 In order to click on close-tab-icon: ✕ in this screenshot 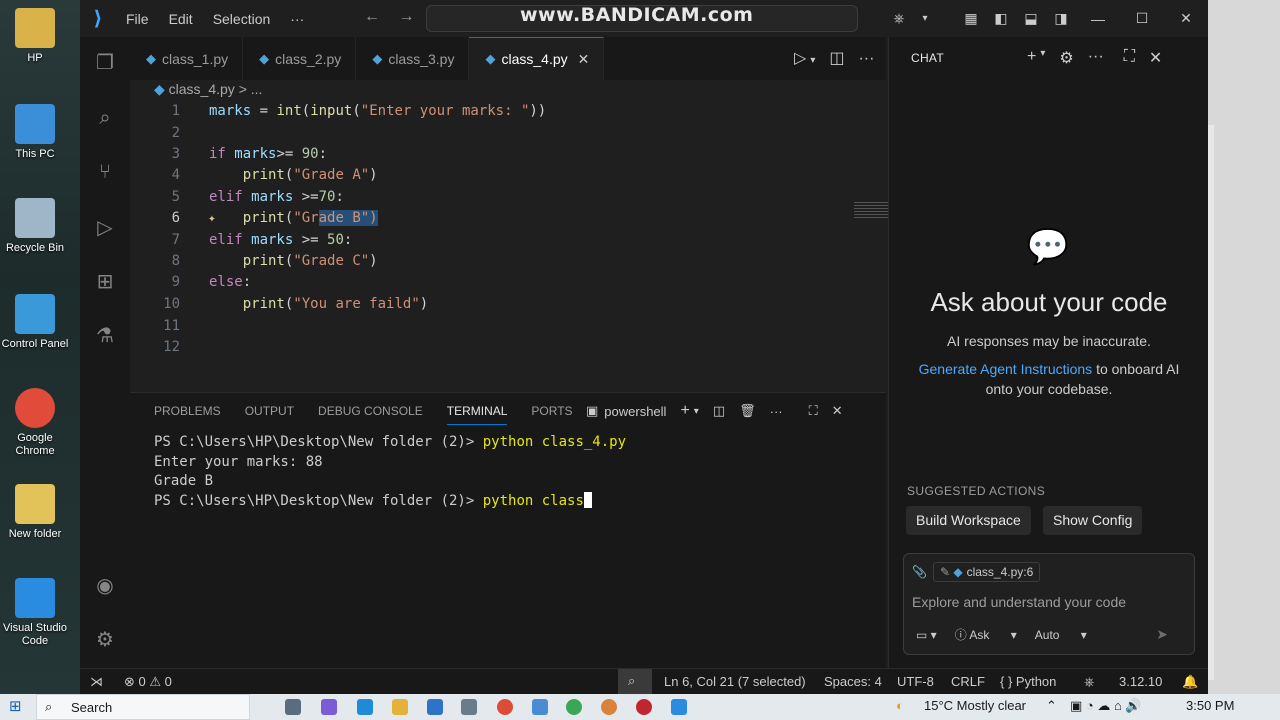, I will do `click(584, 59)`.